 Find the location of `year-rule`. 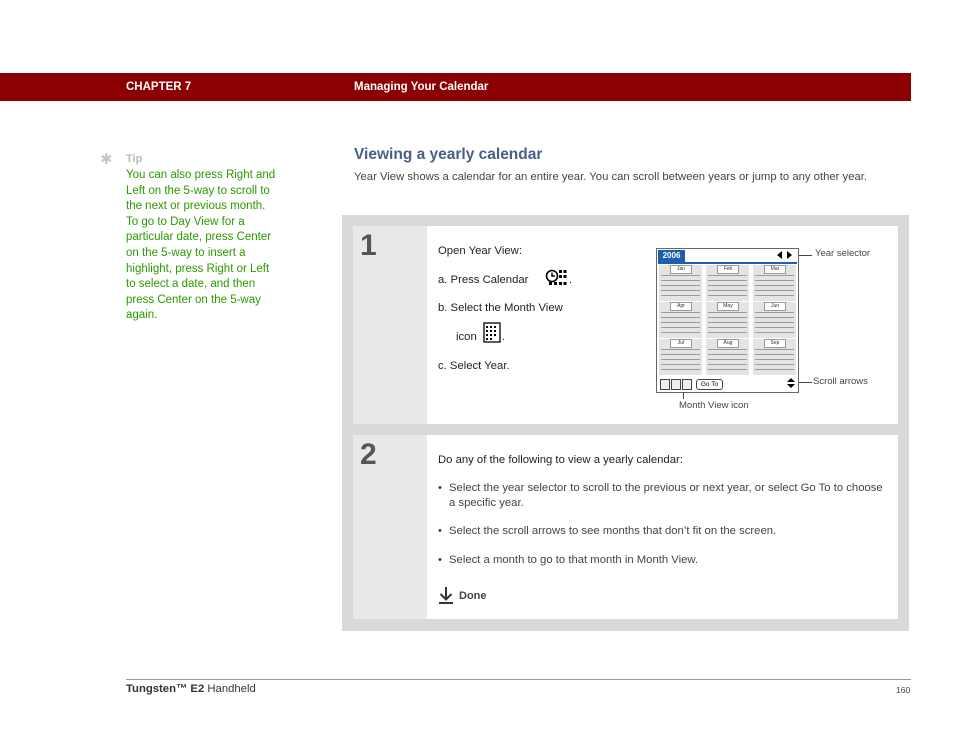

year-rule is located at coordinates (727, 263).